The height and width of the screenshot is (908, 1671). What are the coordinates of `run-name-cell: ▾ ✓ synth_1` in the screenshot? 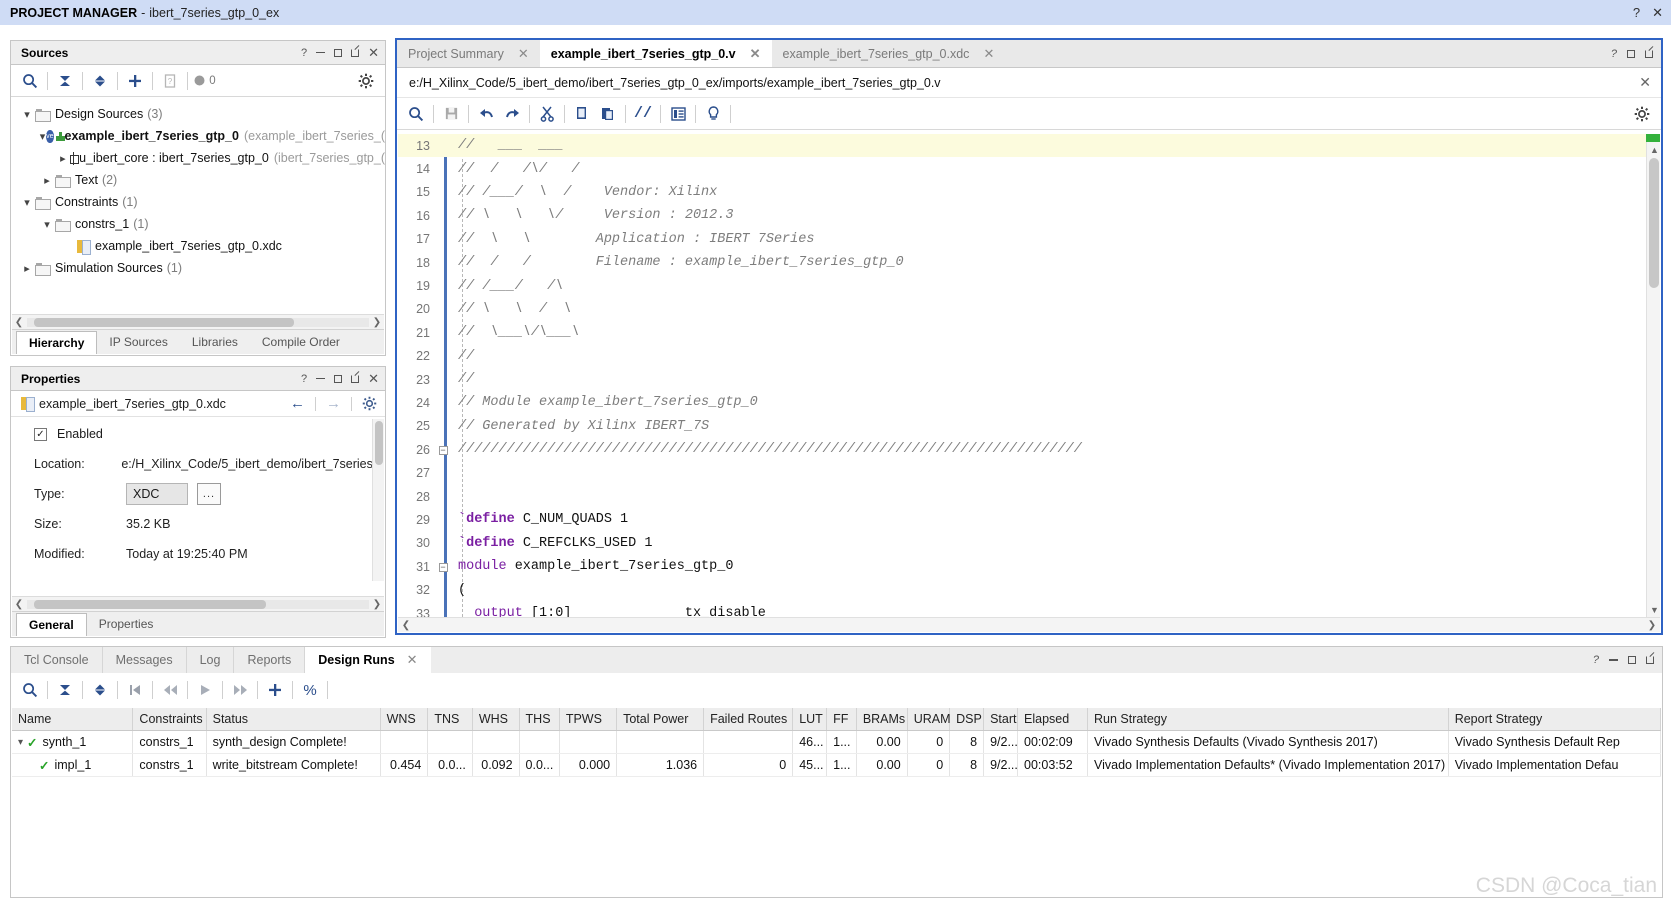 It's located at (73, 742).